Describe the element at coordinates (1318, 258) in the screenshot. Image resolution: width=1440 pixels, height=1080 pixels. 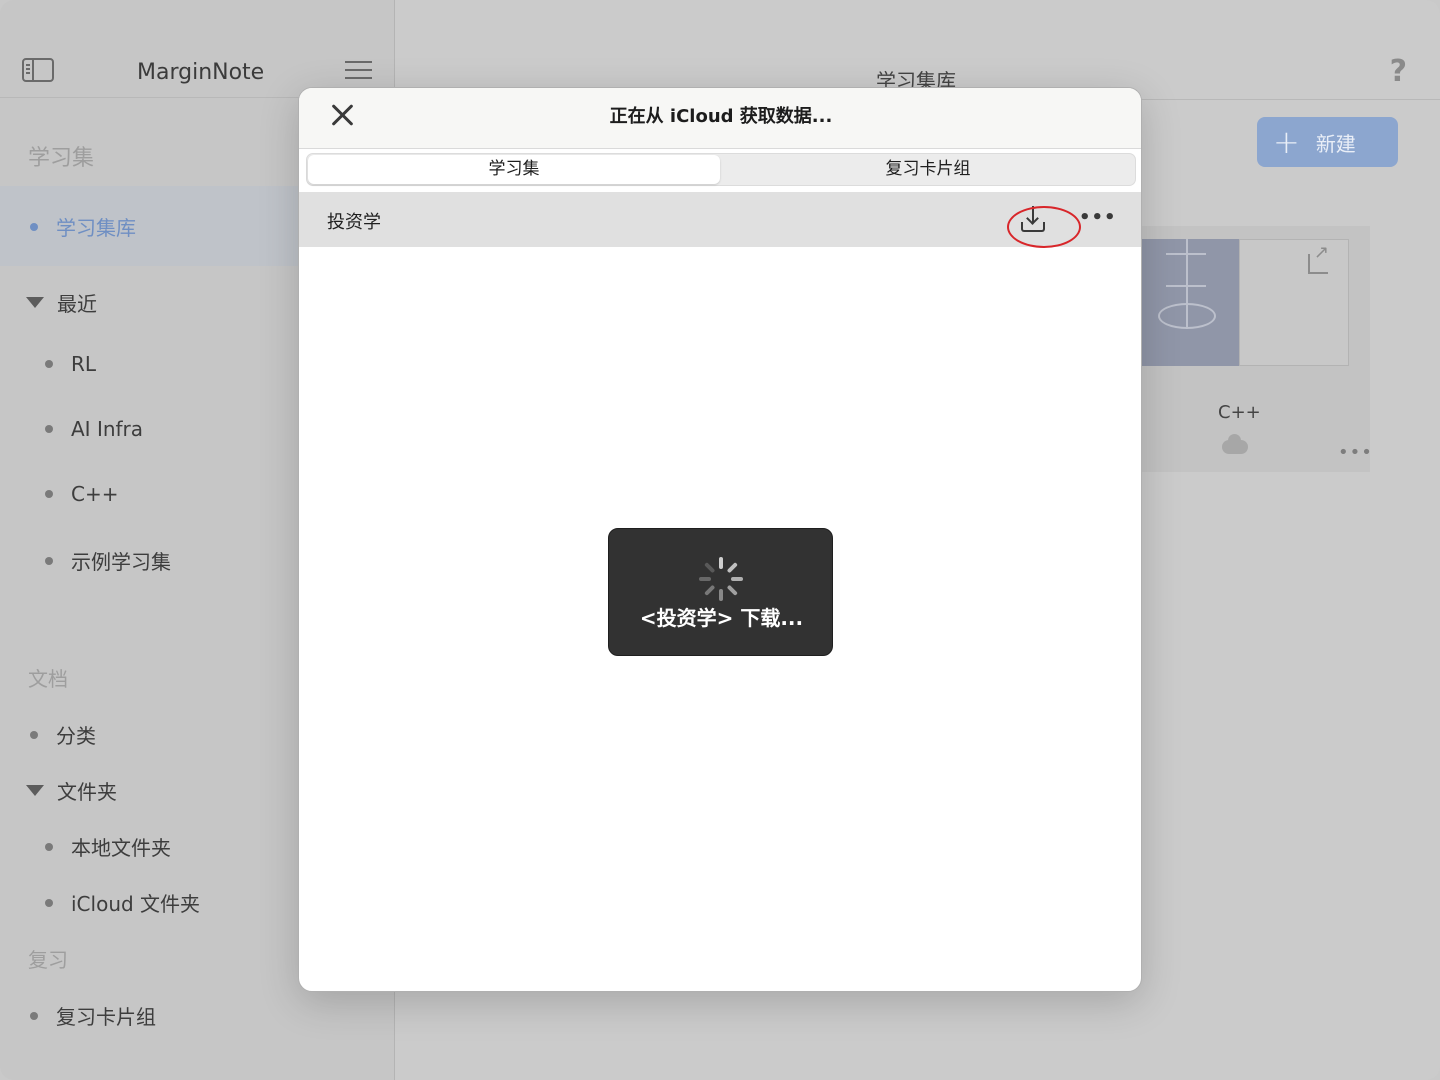
I see `open-external-icon` at that location.